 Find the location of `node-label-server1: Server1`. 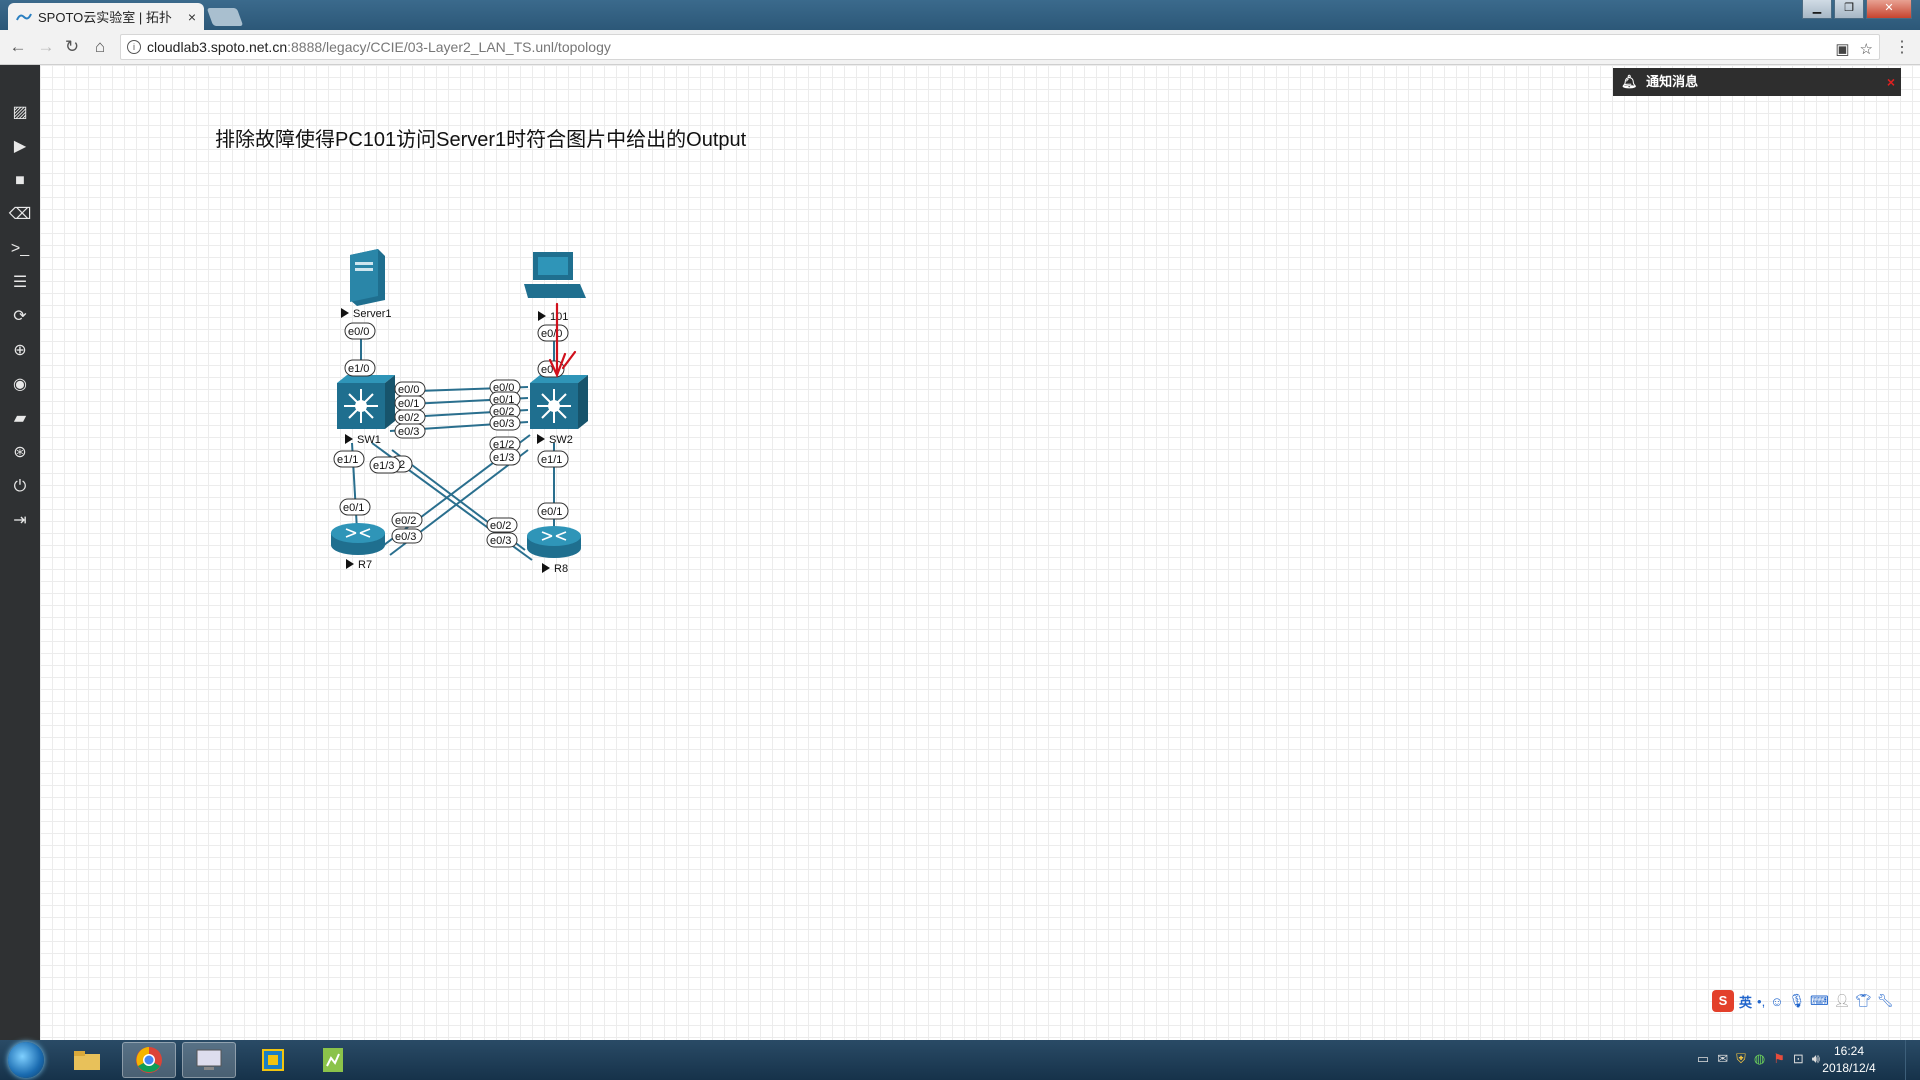

node-label-server1: Server1 is located at coordinates (372, 314).